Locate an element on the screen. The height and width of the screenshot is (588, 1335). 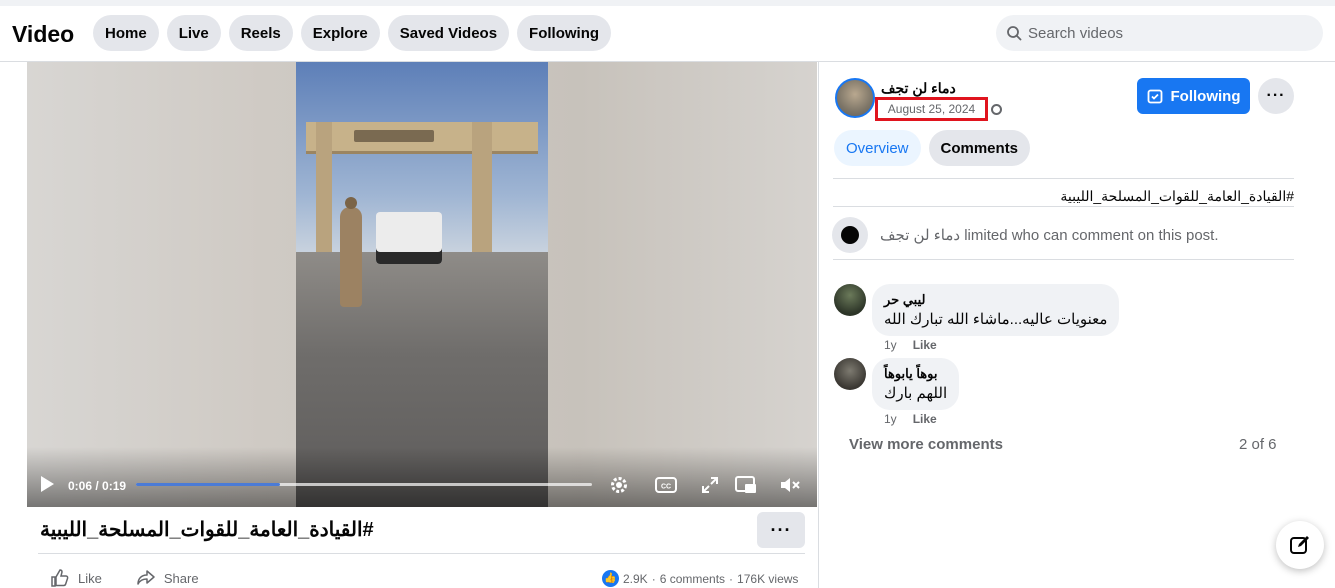
panel-tabs: Overview Comments is located at coordinates (932, 148).